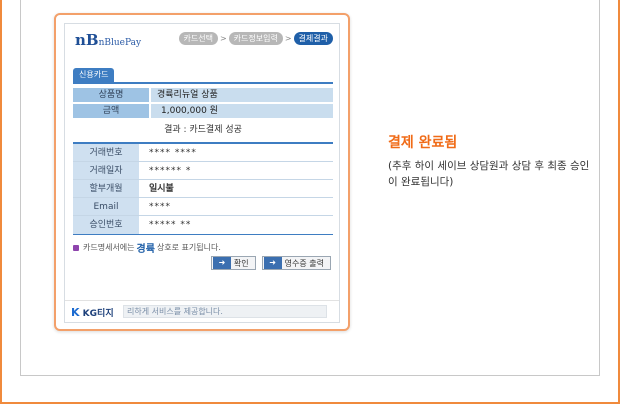  I want to click on result-text: 결과 : 카드결제 성공, so click(203, 130).